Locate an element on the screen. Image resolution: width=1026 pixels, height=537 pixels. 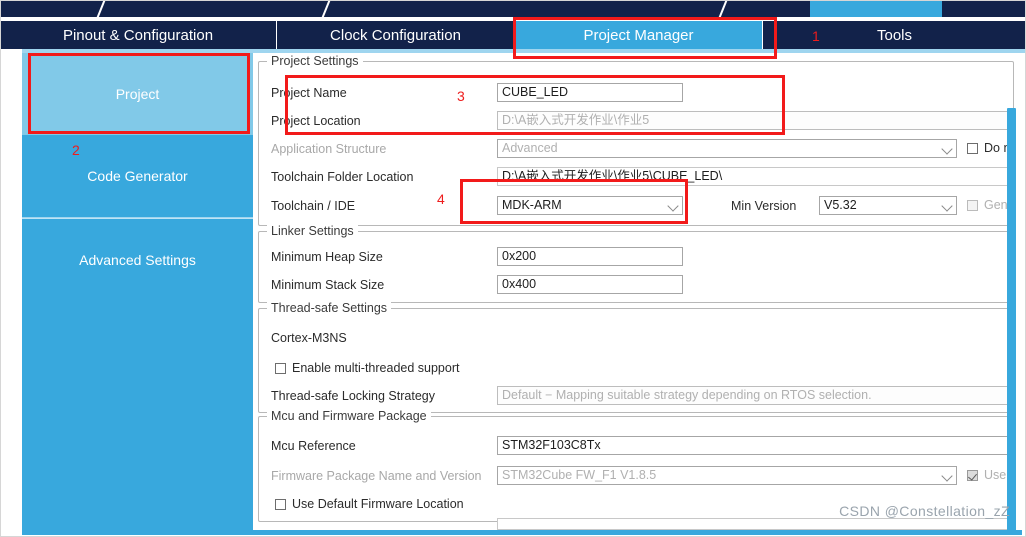
checkbox-do-not-generate: Do n is located at coordinates (988, 148).